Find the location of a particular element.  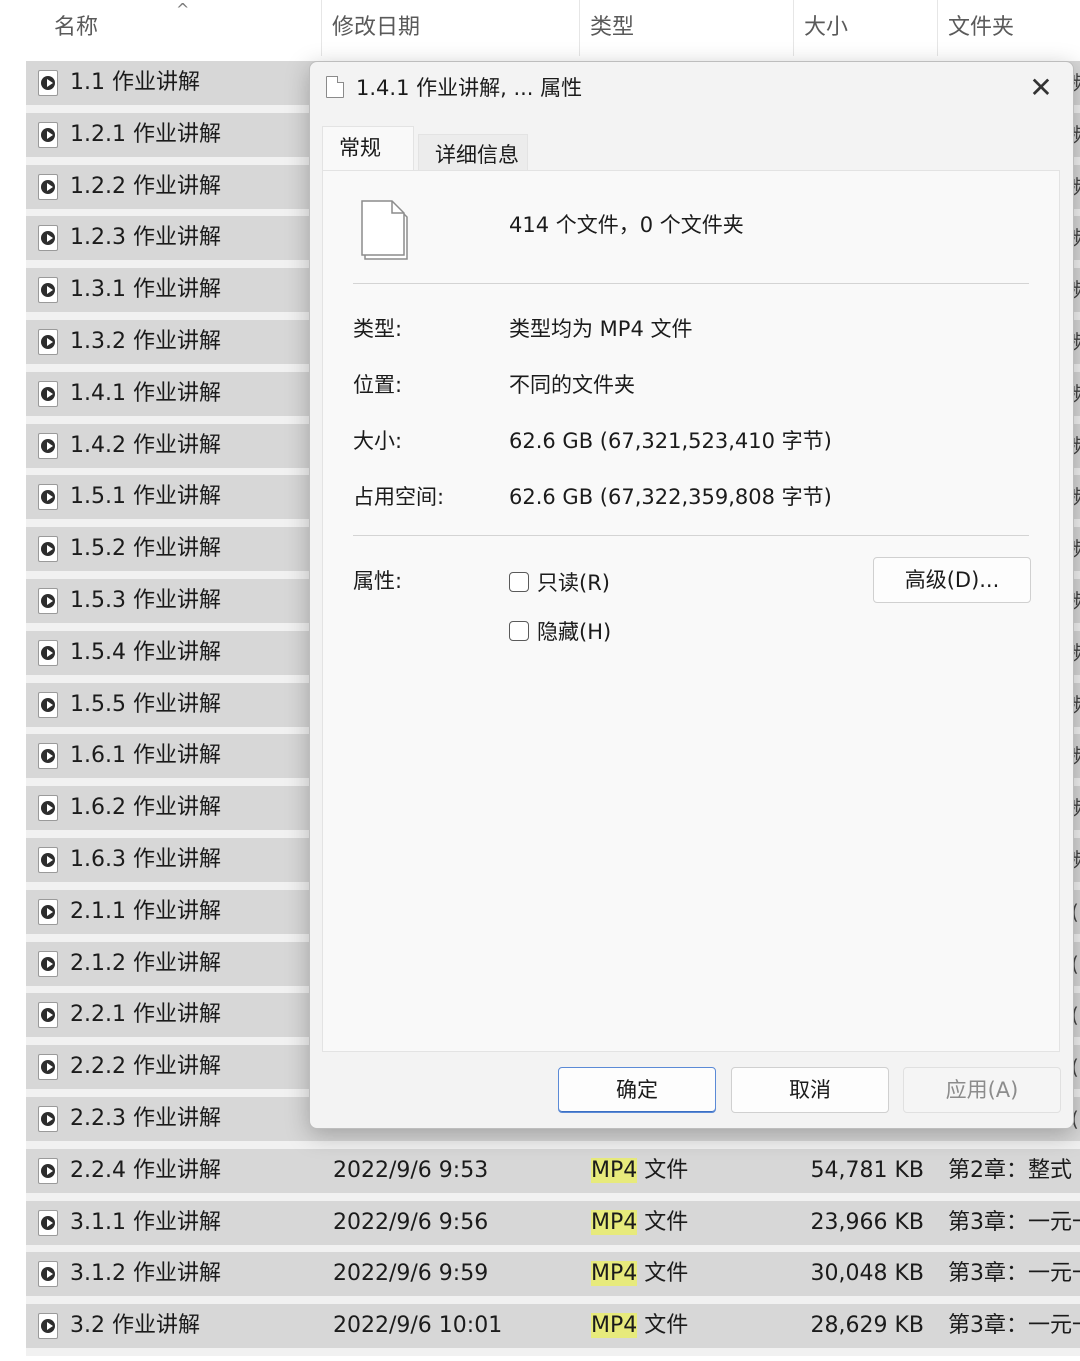

hidden-label: 隐藏(H) is located at coordinates (574, 632).